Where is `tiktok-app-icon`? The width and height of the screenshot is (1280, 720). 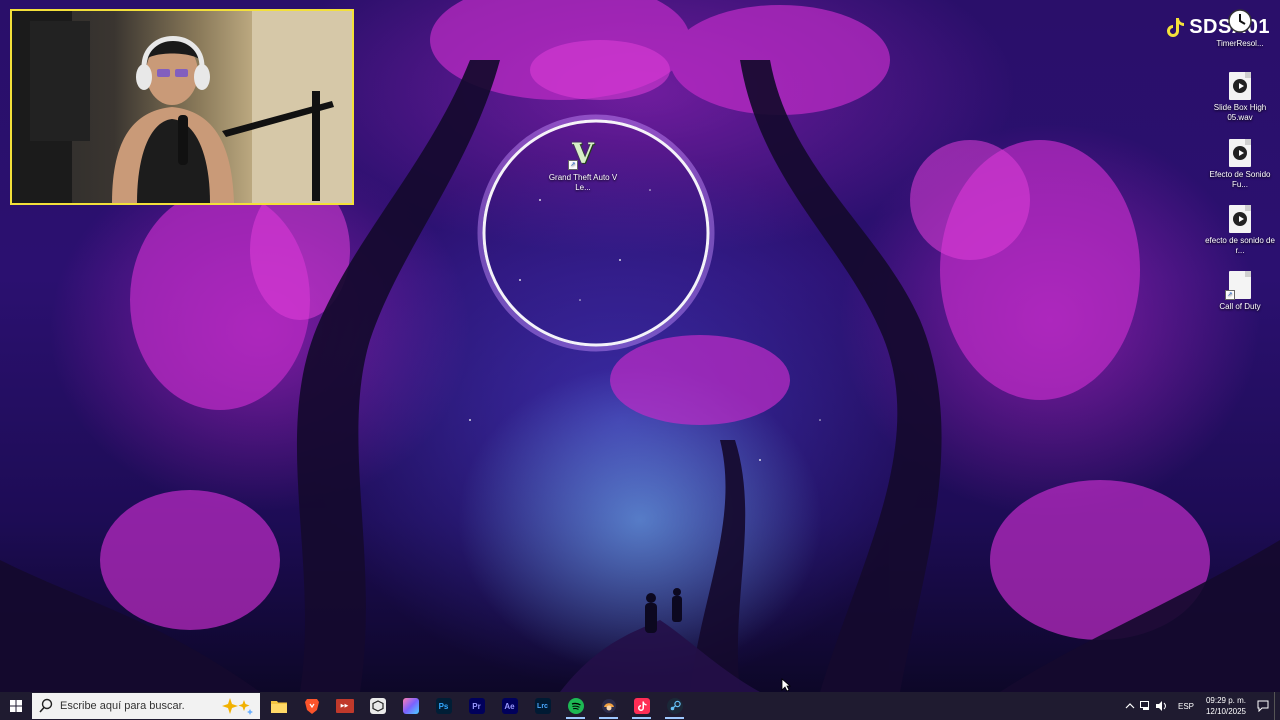 tiktok-app-icon is located at coordinates (641, 706).